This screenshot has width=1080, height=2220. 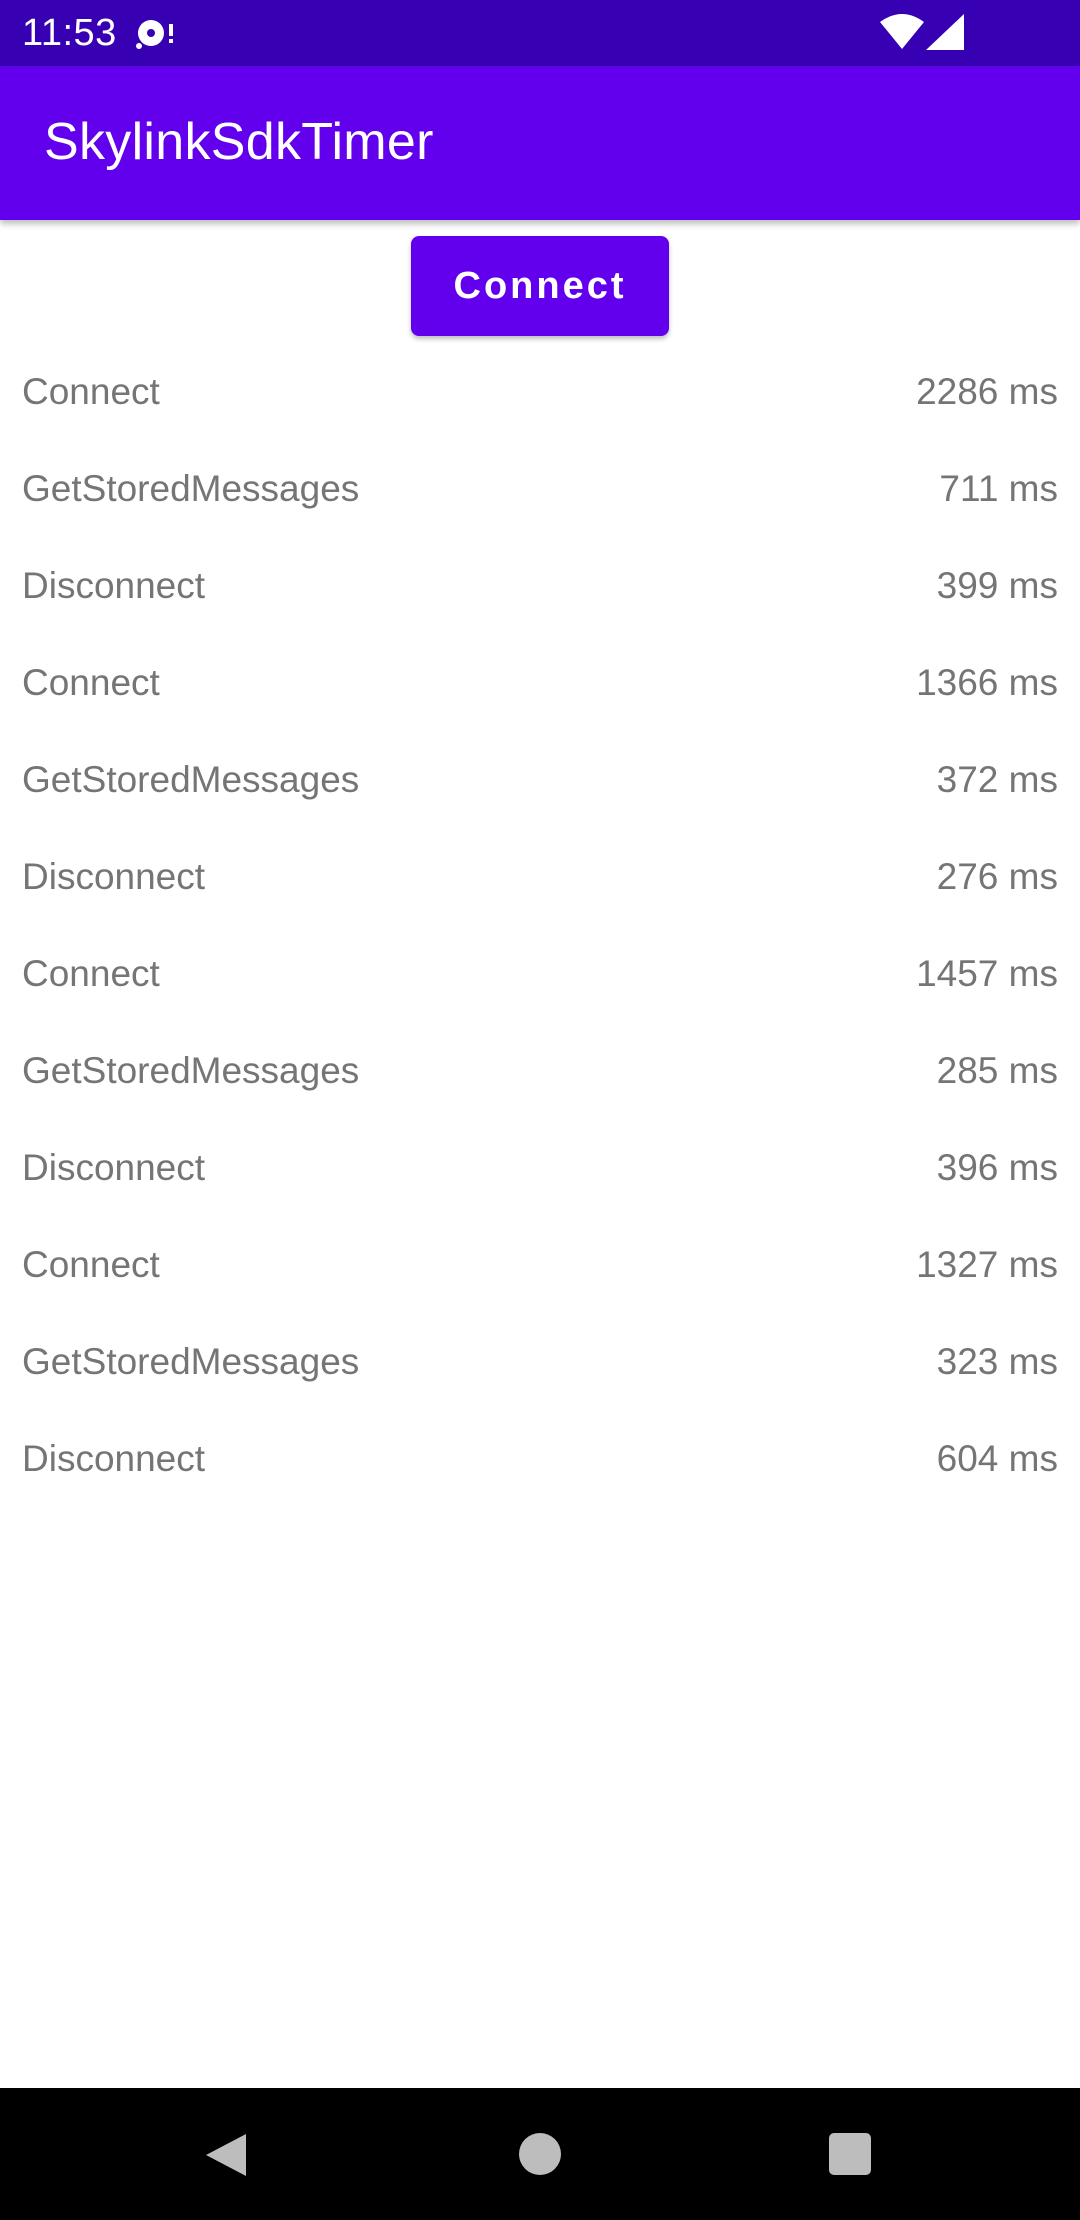 I want to click on result-duration: 1327 ms, so click(x=987, y=1264).